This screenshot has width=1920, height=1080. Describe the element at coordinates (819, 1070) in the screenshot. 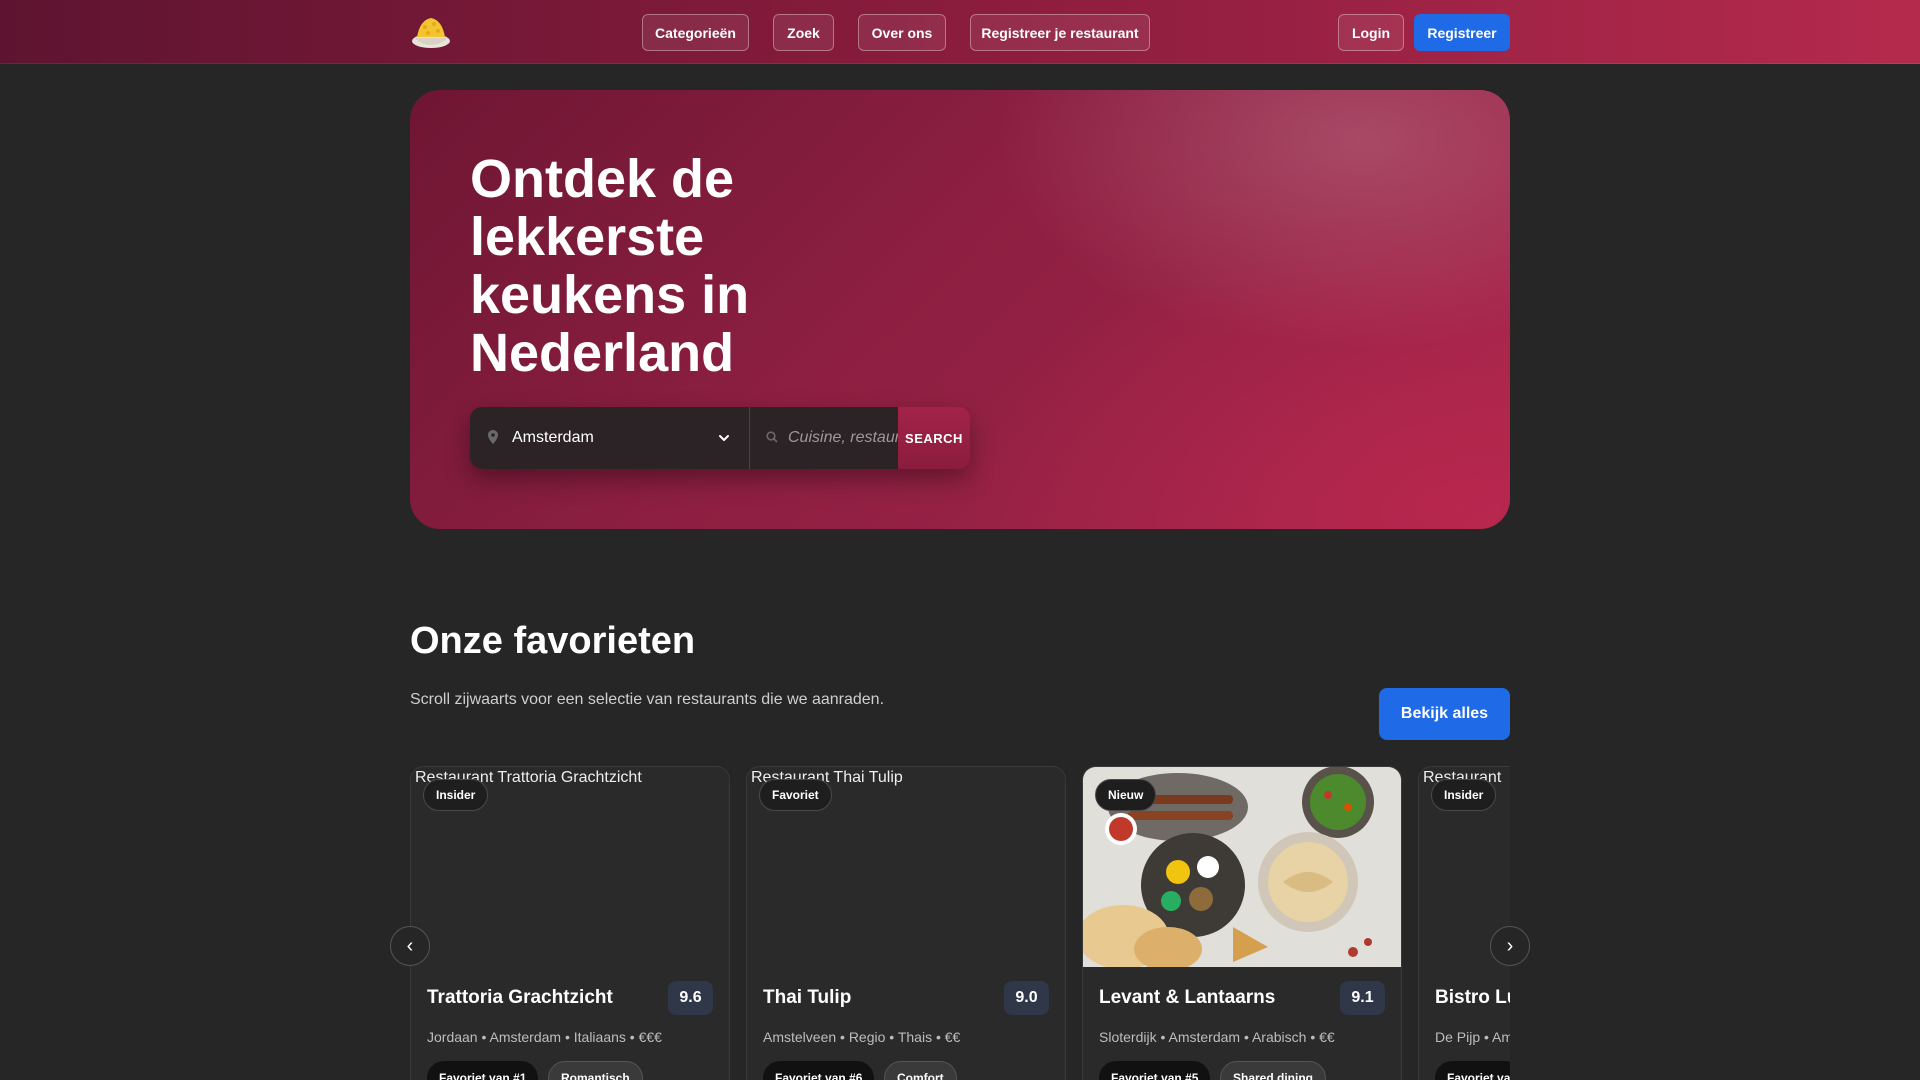

I see `card-tag: Favoriet van #6` at that location.